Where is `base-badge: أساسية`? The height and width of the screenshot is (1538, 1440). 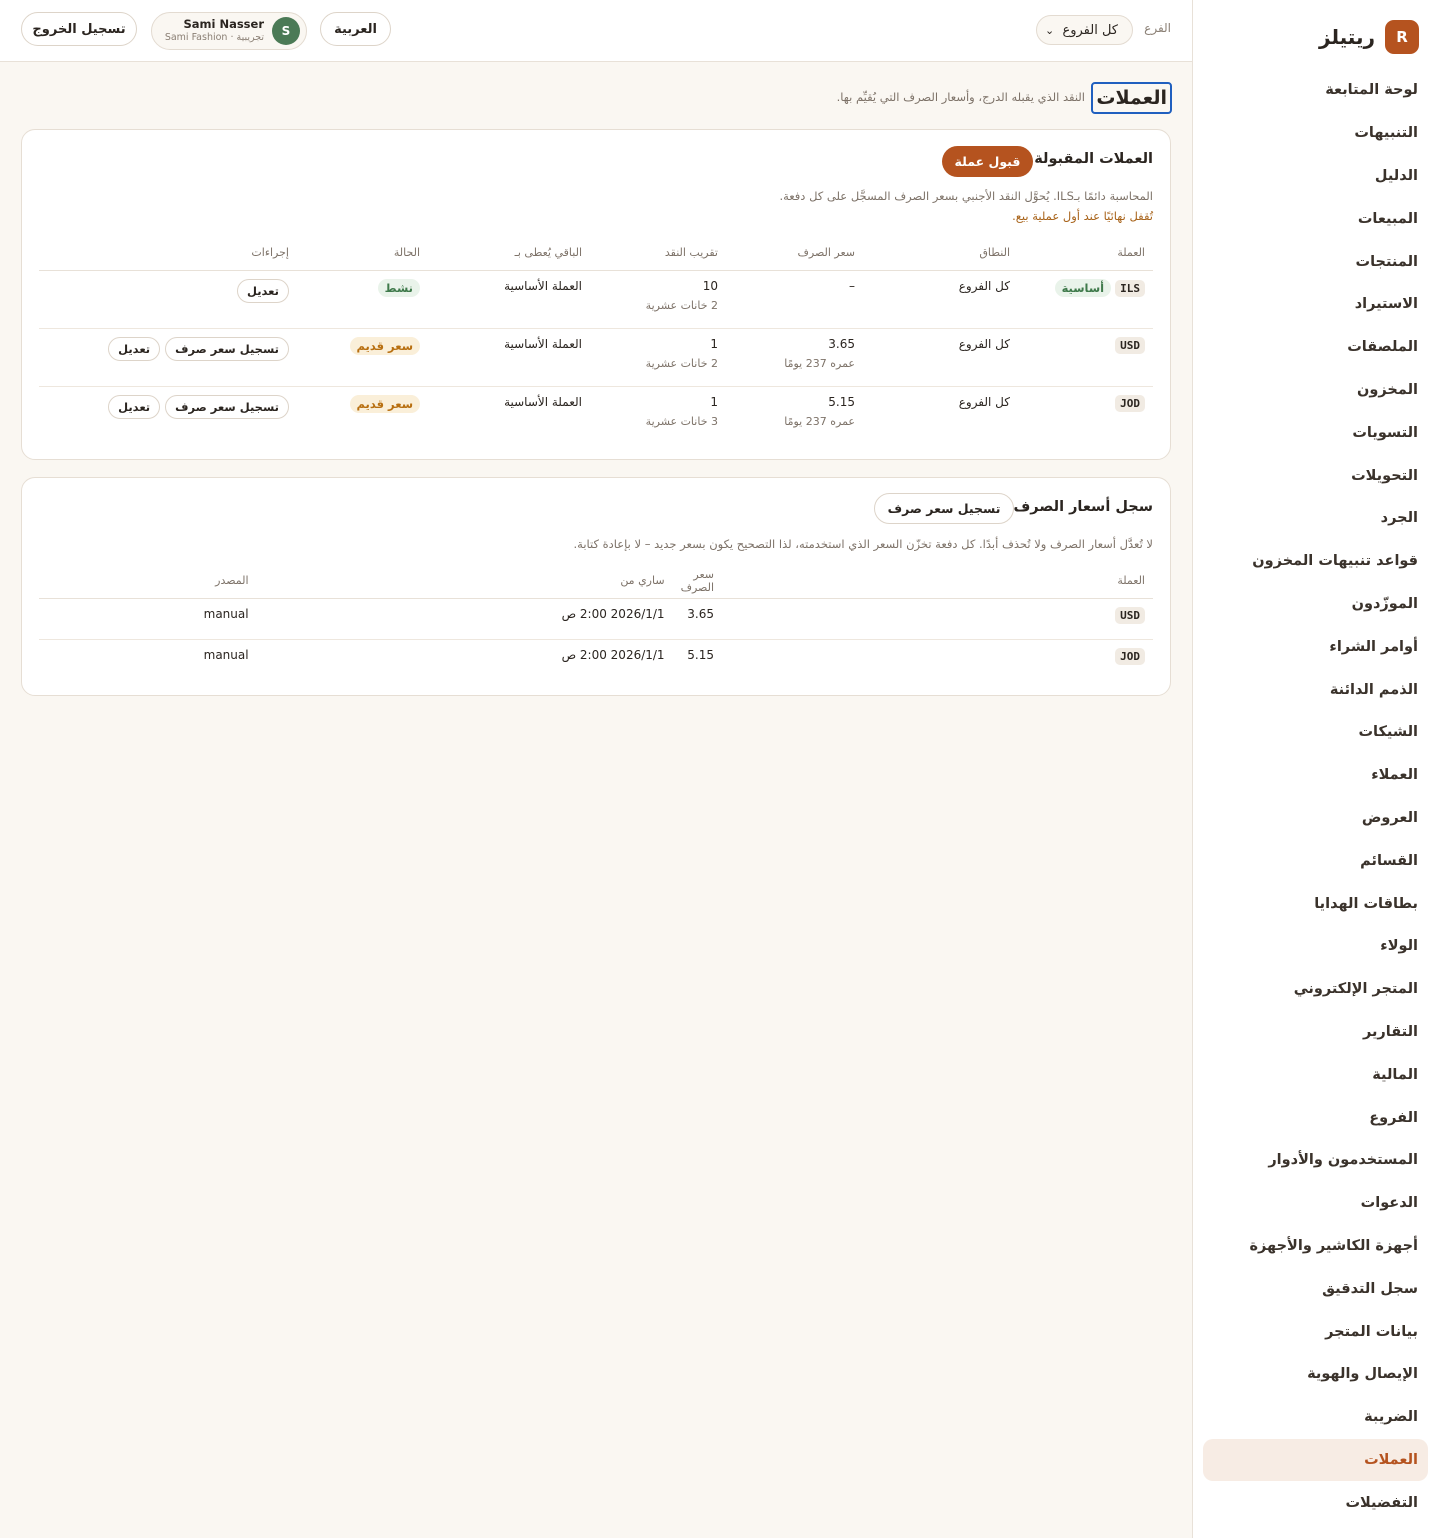 base-badge: أساسية is located at coordinates (1083, 287).